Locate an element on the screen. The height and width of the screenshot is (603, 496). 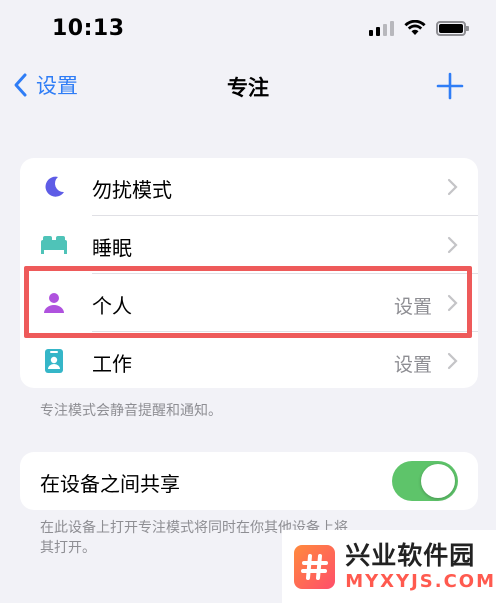
status-time: 10:13 is located at coordinates (88, 28).